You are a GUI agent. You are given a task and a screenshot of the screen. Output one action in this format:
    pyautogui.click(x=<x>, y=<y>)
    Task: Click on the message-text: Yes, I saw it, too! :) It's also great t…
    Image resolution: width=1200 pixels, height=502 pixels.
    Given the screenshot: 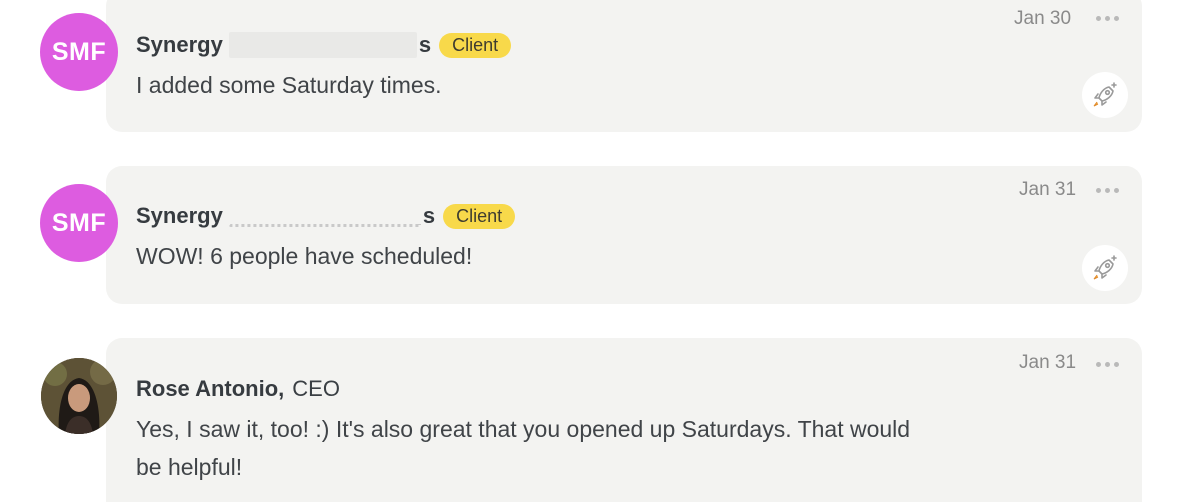 What is the action you would take?
    pyautogui.click(x=606, y=448)
    